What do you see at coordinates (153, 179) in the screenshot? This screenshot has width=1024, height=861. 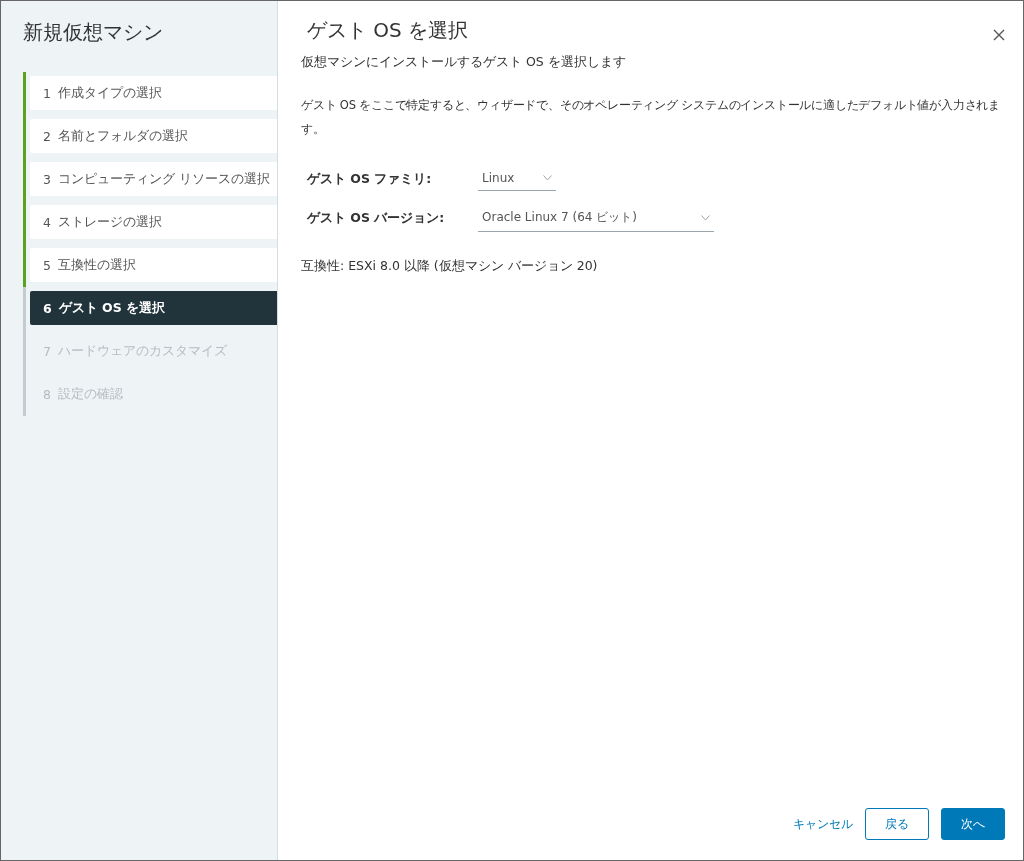 I see `wizard-step: 3 コンピューティング リソースの選択` at bounding box center [153, 179].